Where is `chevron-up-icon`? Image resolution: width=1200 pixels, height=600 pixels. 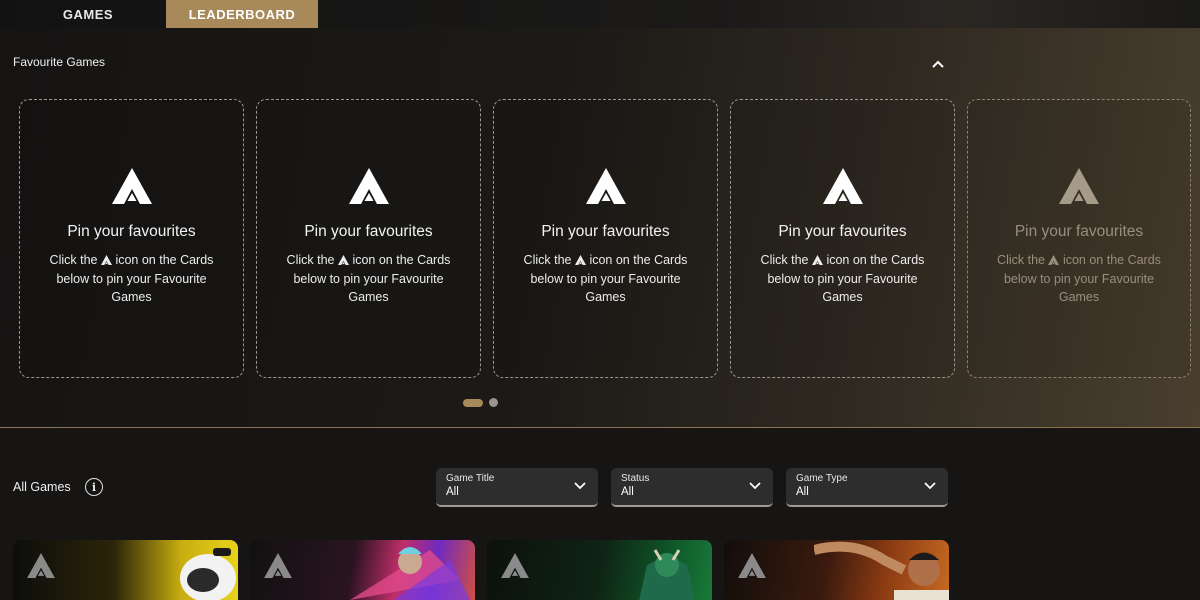
chevron-up-icon is located at coordinates (938, 64).